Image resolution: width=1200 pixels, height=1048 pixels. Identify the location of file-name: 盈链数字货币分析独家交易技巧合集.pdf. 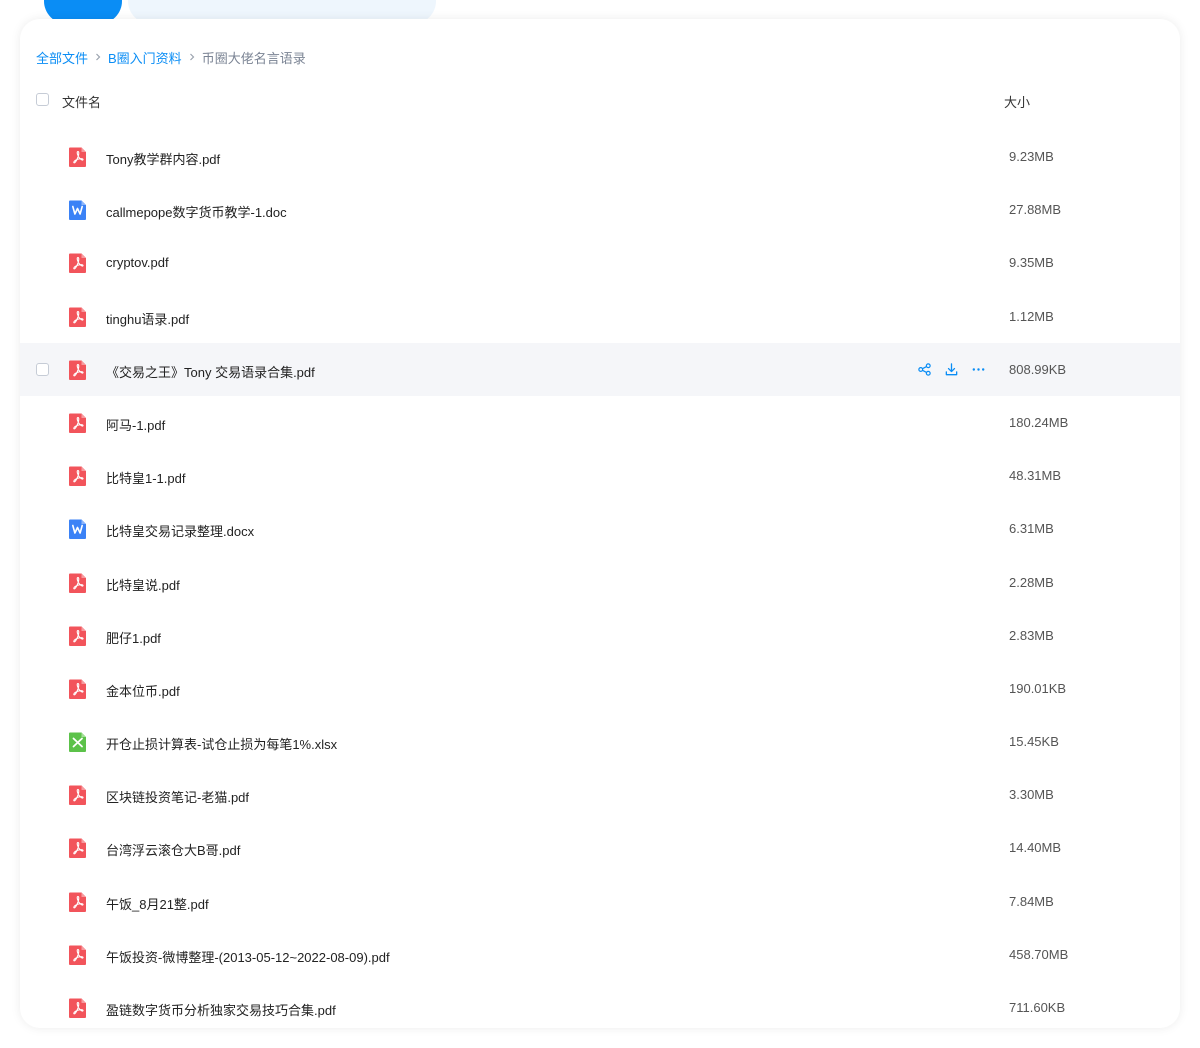
(221, 1009).